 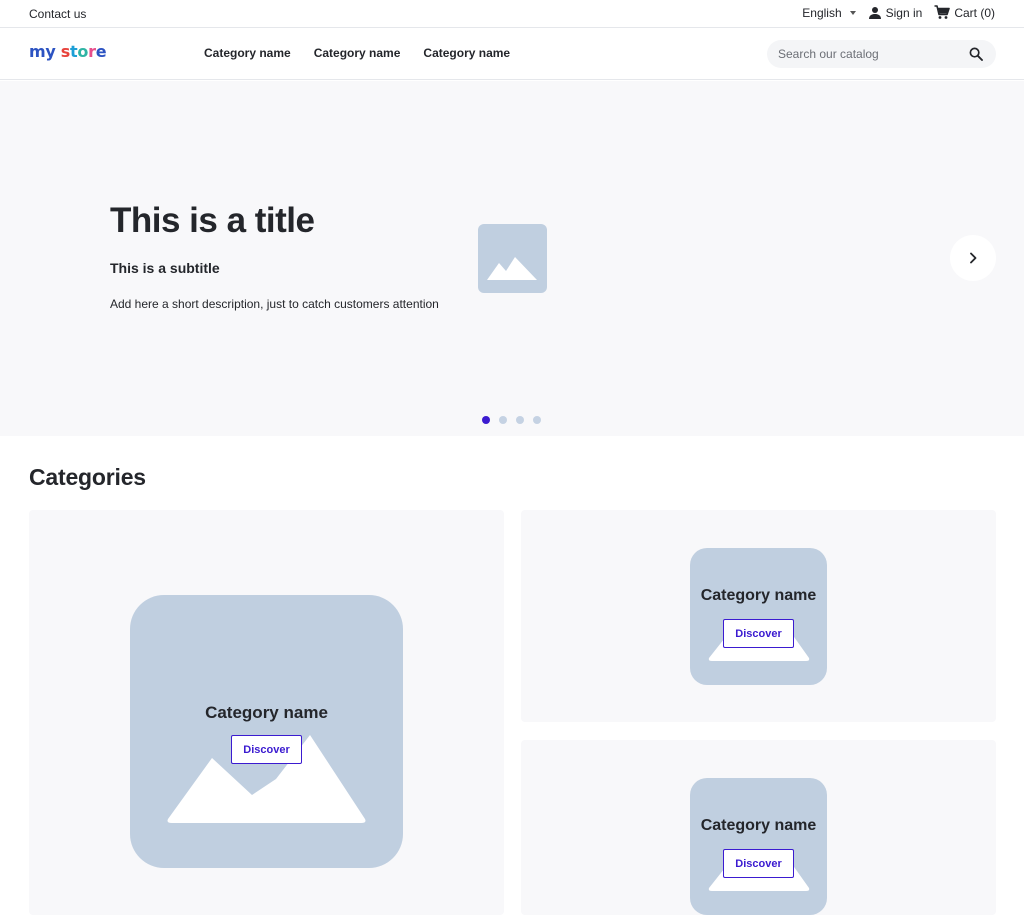 What do you see at coordinates (68, 51) in the screenshot?
I see `store-logo: my store` at bounding box center [68, 51].